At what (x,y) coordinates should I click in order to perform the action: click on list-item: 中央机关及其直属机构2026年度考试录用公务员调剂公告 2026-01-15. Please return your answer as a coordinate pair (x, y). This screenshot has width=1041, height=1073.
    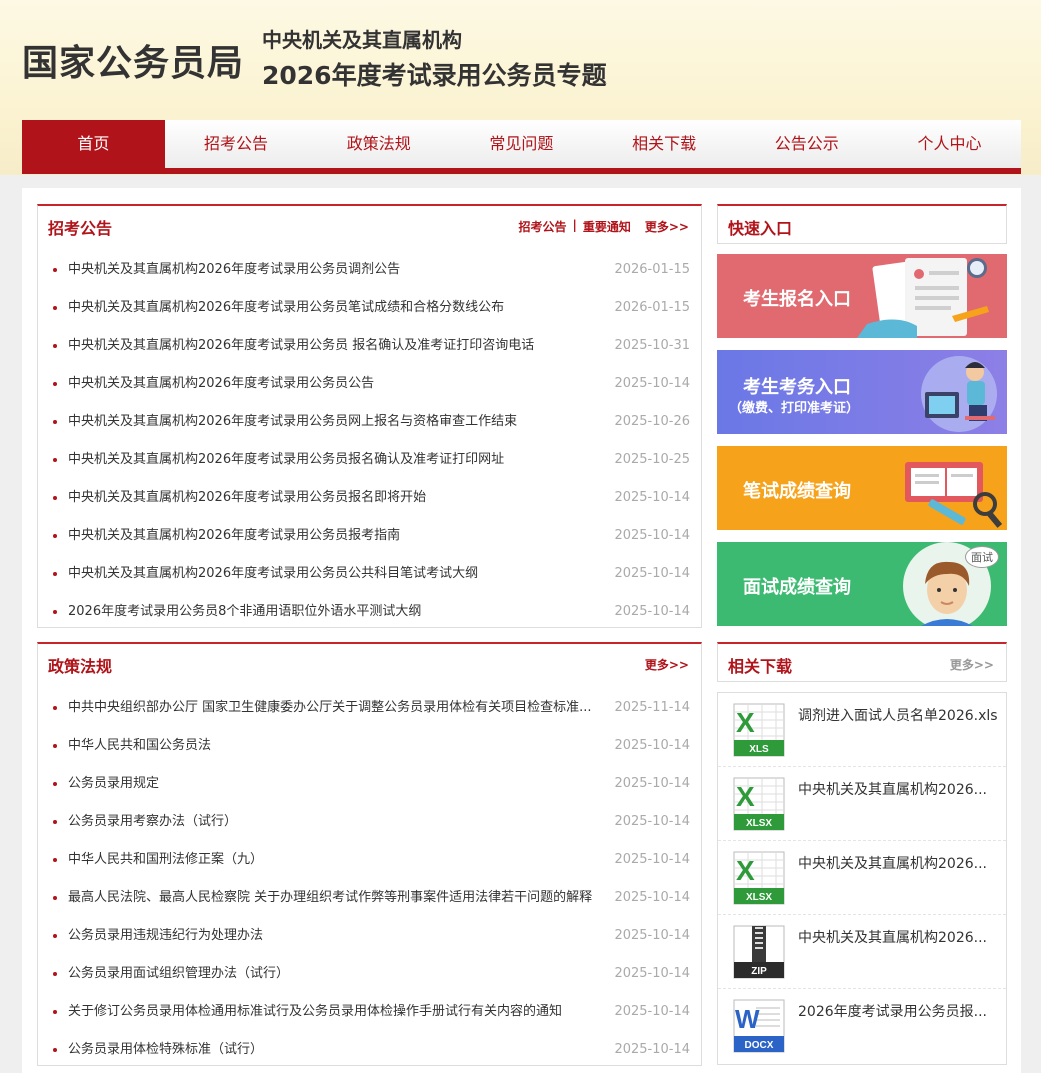
    Looking at the image, I should click on (369, 270).